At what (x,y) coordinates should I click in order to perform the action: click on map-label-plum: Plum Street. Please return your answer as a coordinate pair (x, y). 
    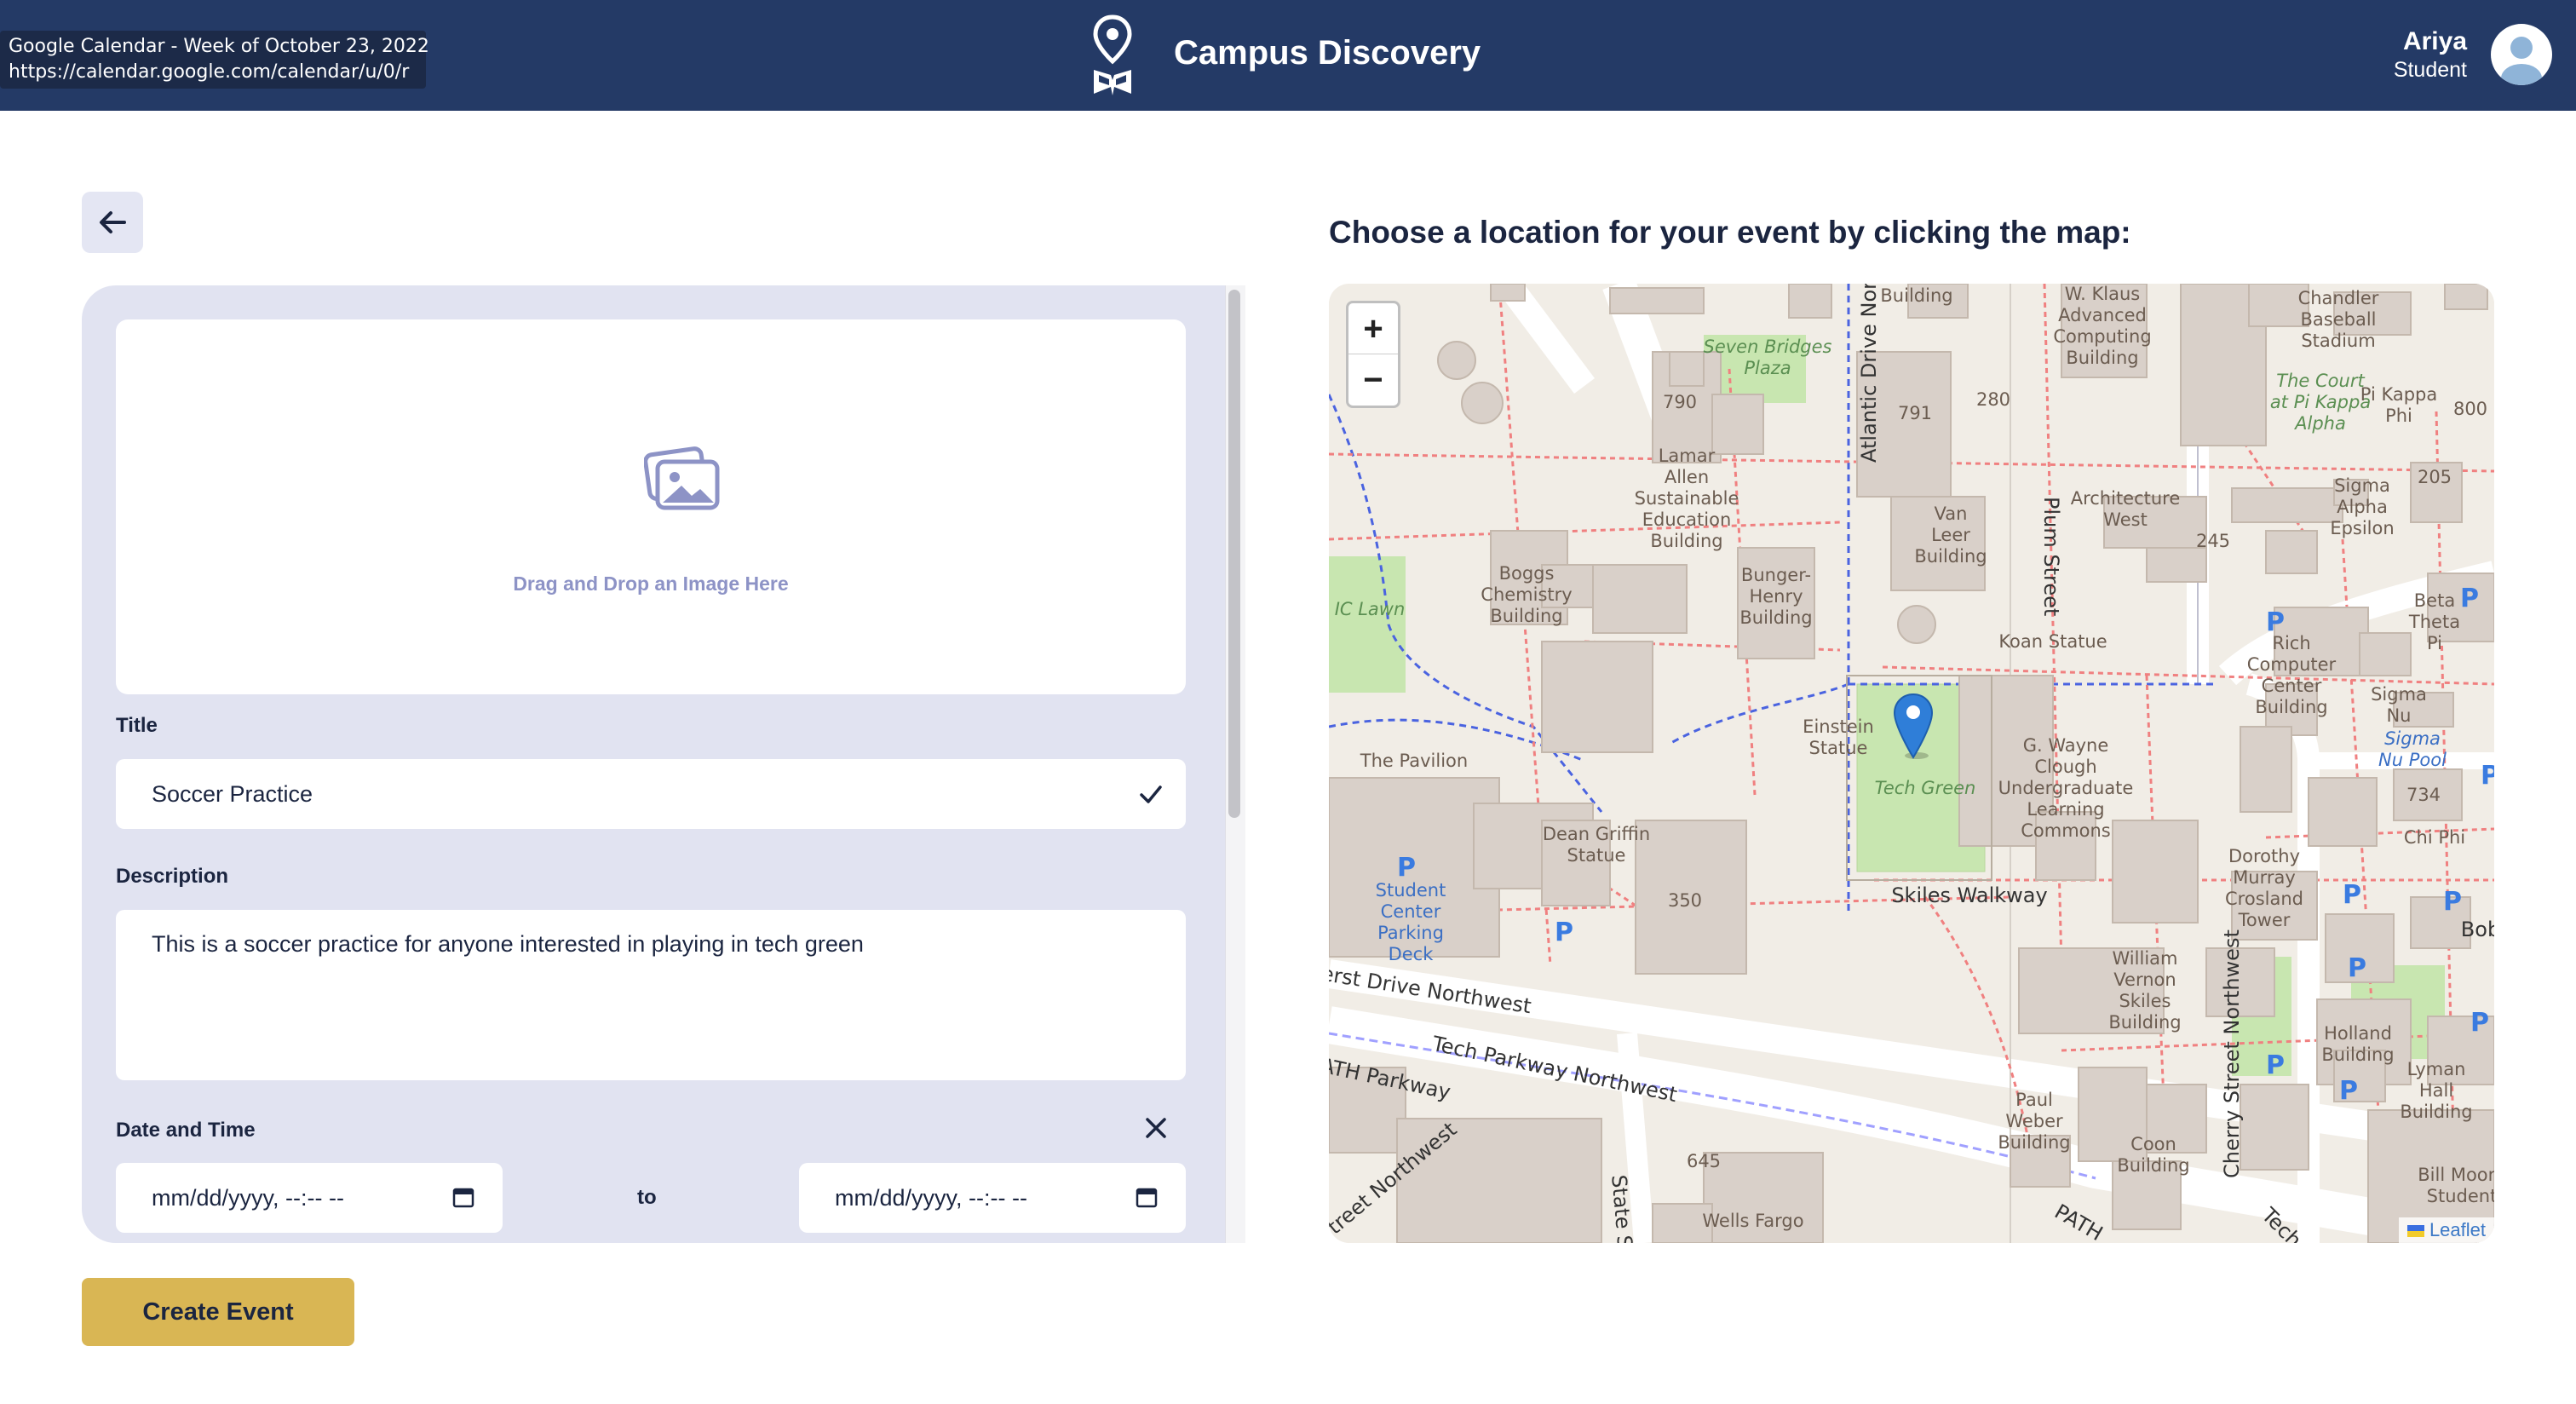
    Looking at the image, I should click on (2051, 557).